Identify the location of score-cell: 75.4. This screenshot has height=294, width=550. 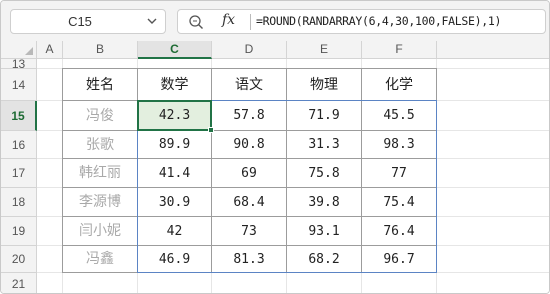
(399, 202).